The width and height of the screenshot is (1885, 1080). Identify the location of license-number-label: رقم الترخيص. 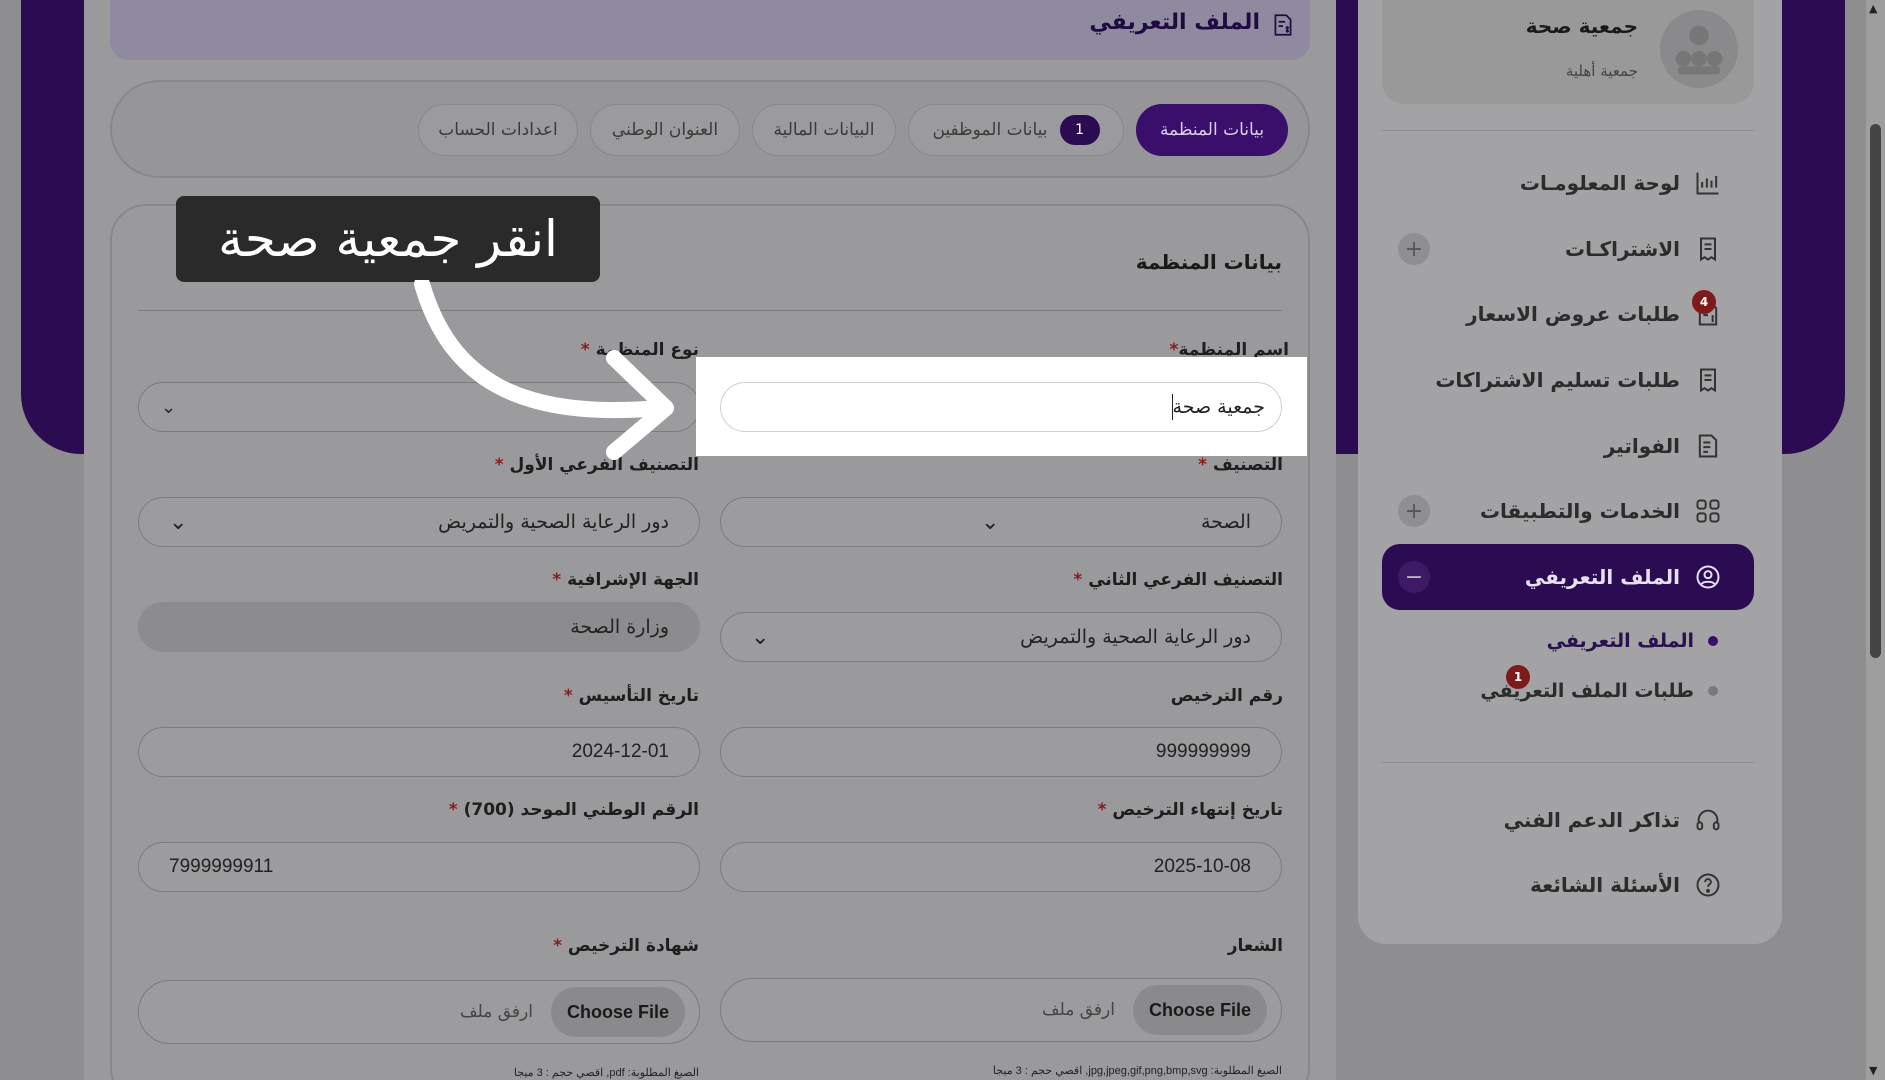
(1227, 696).